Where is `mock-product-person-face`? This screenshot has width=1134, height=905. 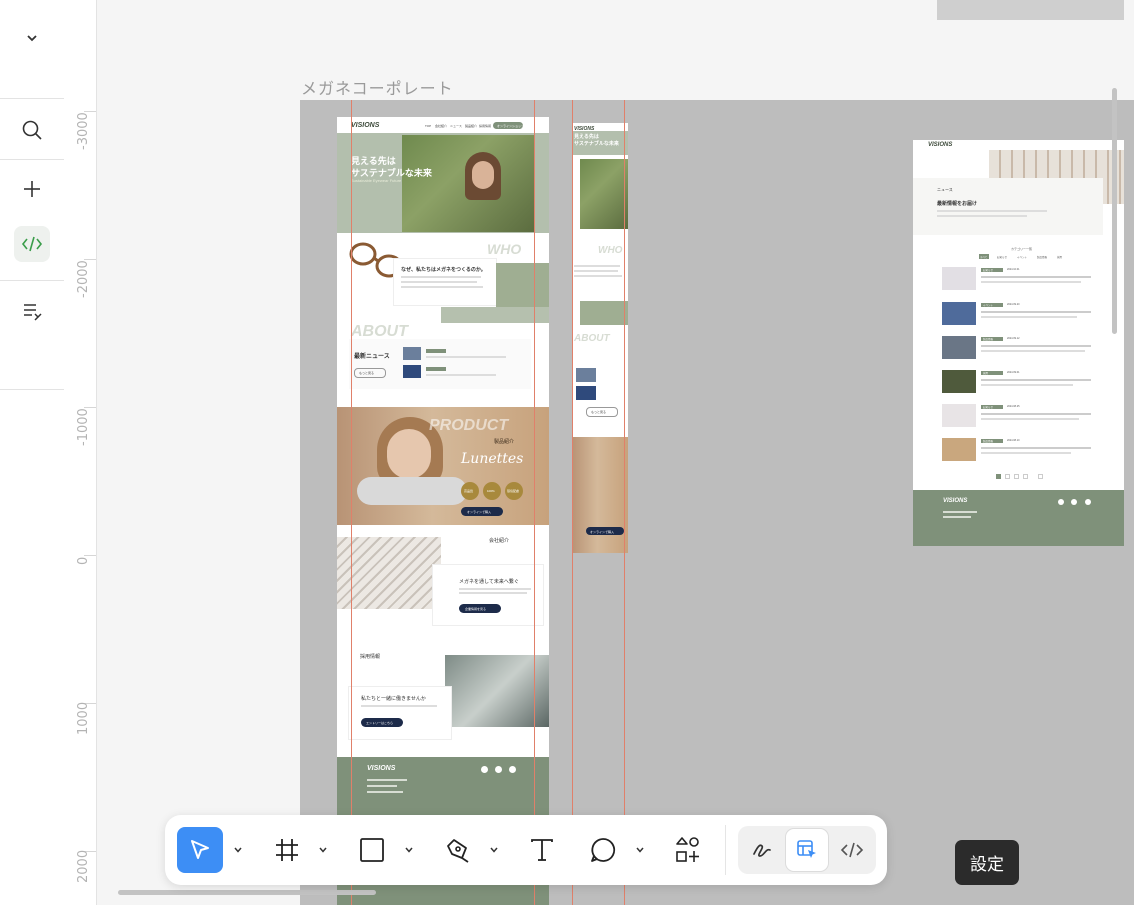
mock-product-person-face is located at coordinates (409, 454).